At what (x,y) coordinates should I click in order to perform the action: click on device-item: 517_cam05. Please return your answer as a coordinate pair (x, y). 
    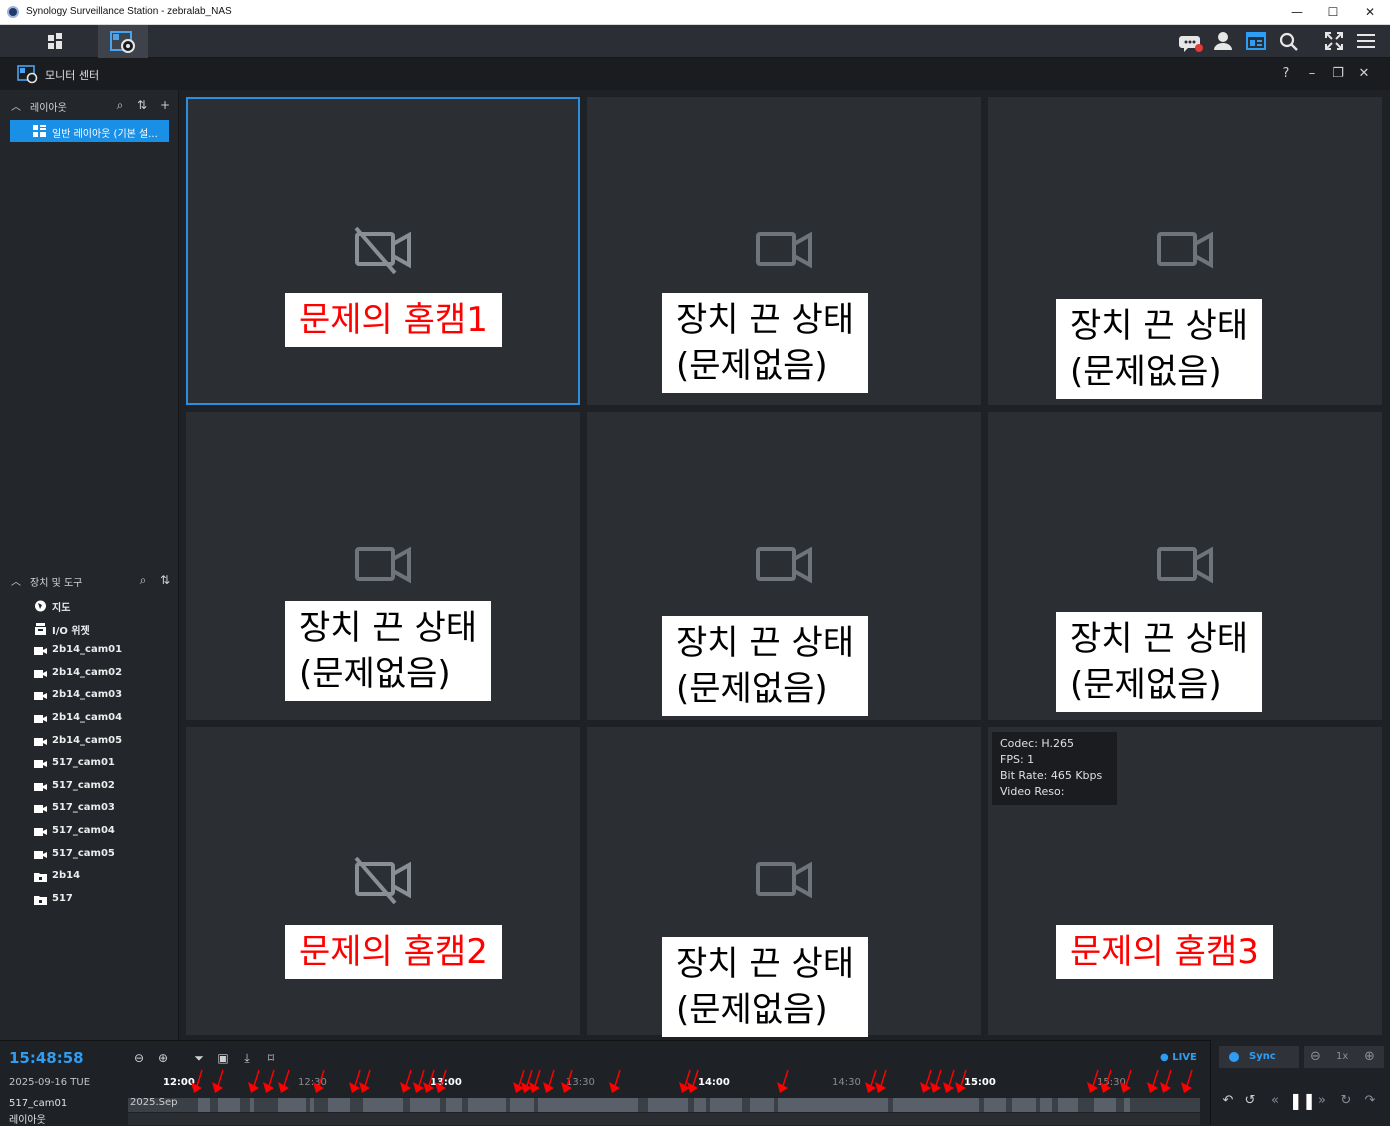
    Looking at the image, I should click on (89, 855).